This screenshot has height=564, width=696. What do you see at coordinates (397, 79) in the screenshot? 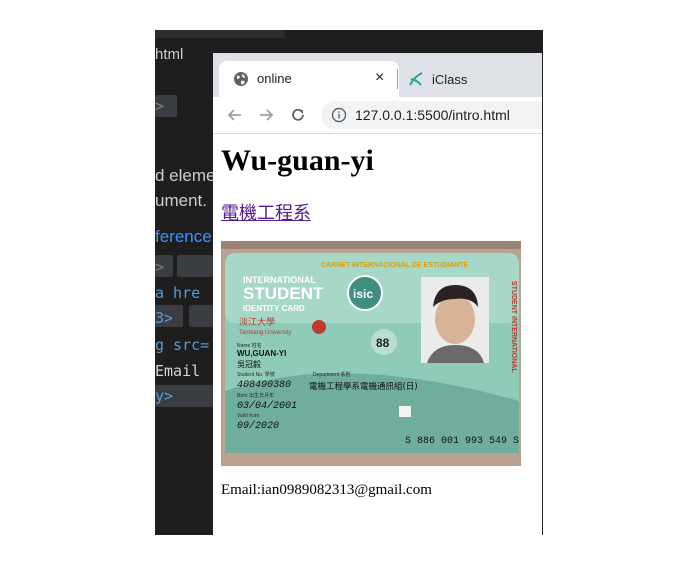
I see `tab-divider` at bounding box center [397, 79].